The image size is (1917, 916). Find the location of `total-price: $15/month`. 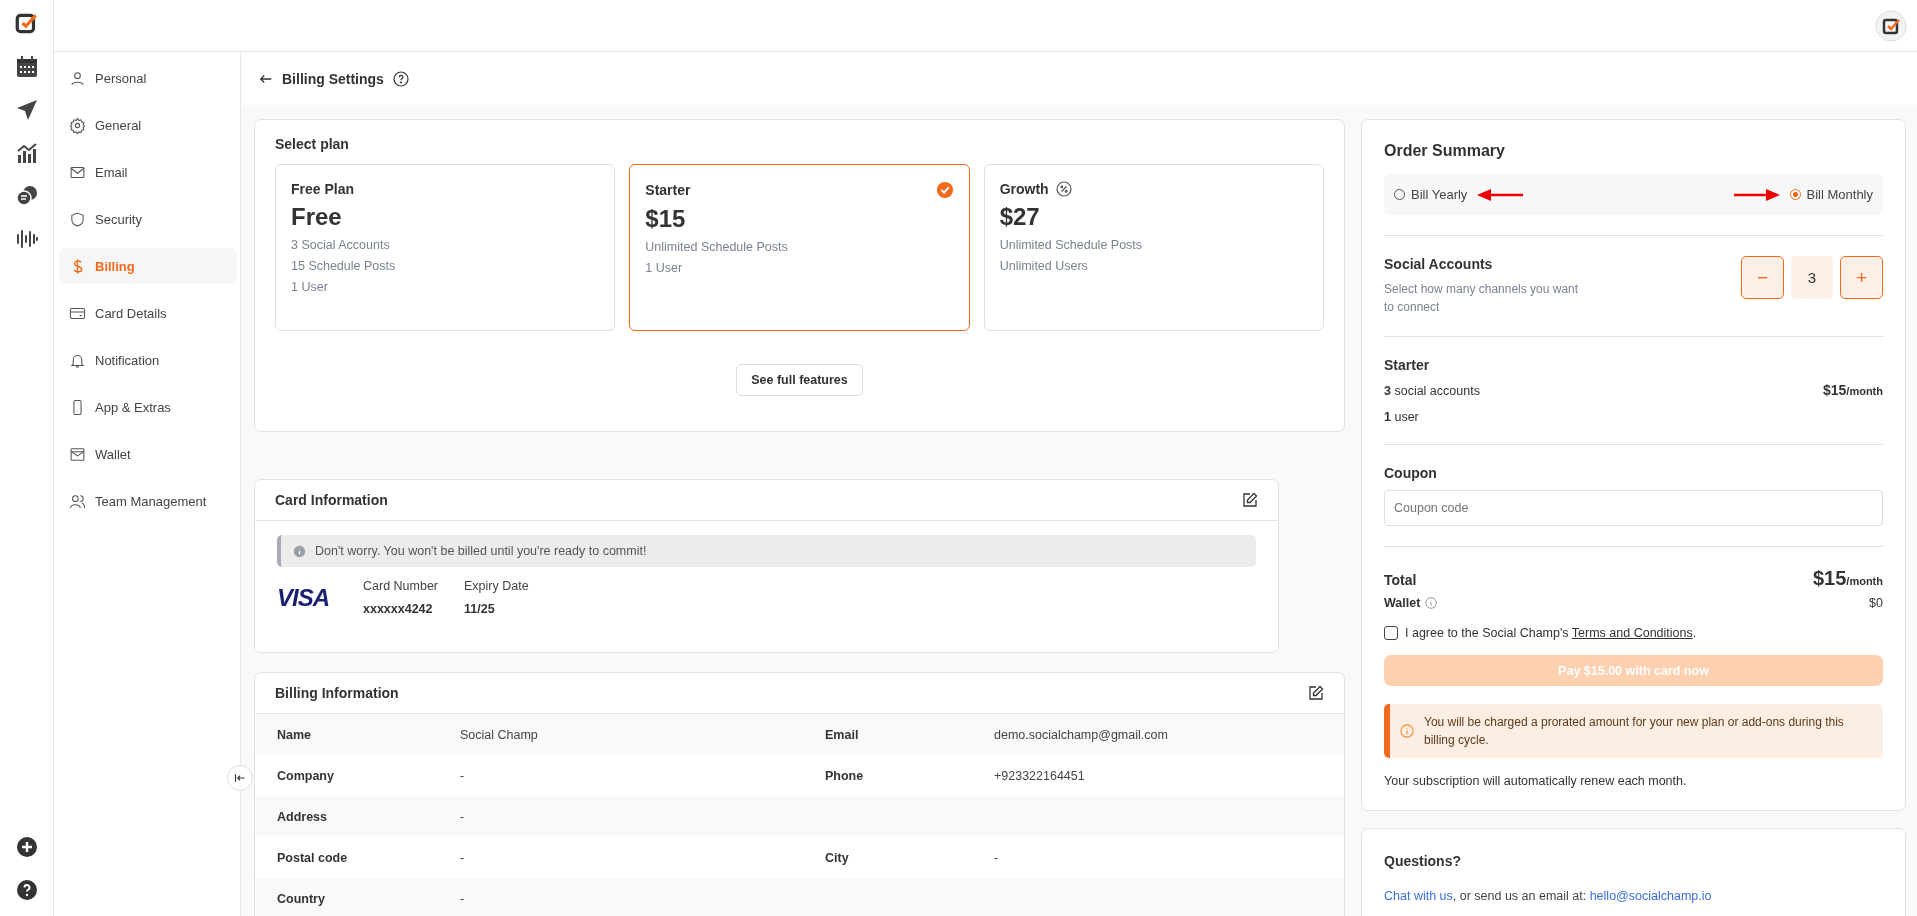

total-price: $15/month is located at coordinates (1847, 578).